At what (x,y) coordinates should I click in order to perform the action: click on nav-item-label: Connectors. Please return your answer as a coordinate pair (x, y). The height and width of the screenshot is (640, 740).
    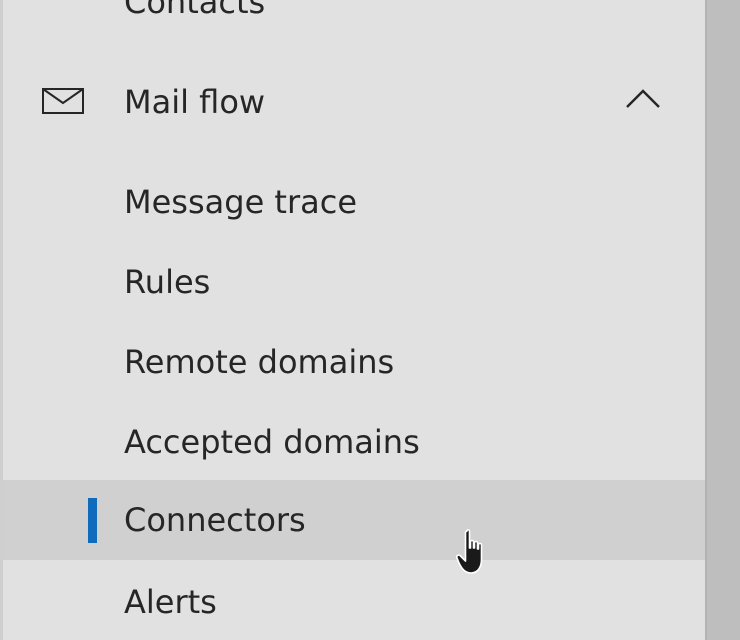
    Looking at the image, I should click on (215, 520).